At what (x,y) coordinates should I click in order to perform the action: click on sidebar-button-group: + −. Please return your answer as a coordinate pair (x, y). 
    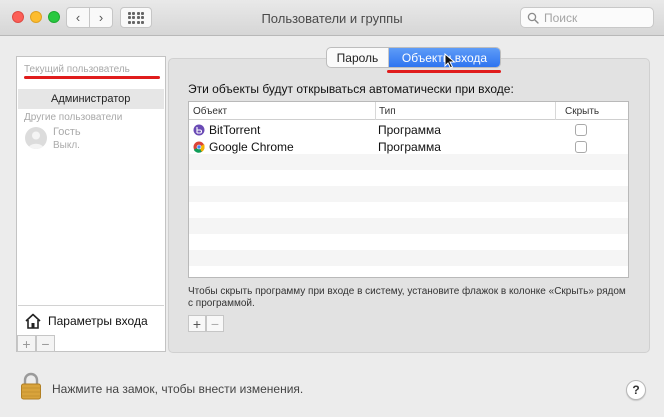
    Looking at the image, I should click on (36, 343).